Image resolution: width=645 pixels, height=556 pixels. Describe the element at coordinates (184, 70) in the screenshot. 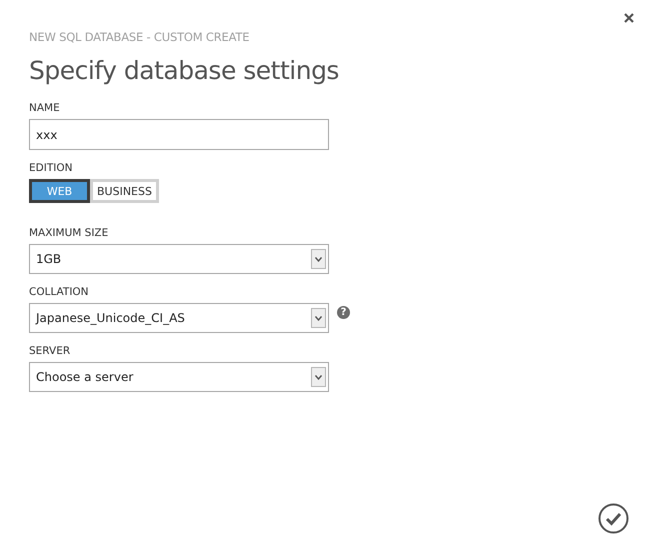

I see `dialog-title: Specify database settings` at that location.